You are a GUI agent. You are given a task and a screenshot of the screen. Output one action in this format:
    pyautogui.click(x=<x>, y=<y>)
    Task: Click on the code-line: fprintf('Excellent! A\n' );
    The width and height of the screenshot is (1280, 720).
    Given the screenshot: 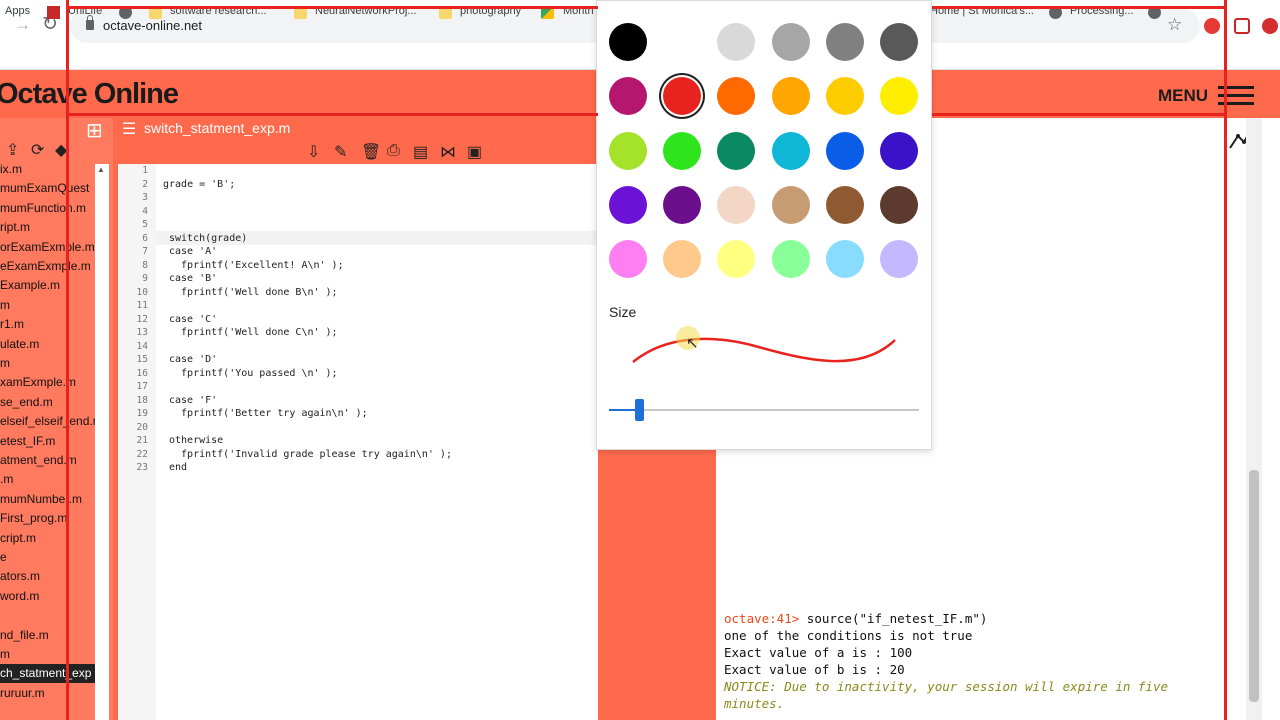 What is the action you would take?
    pyautogui.click(x=256, y=265)
    